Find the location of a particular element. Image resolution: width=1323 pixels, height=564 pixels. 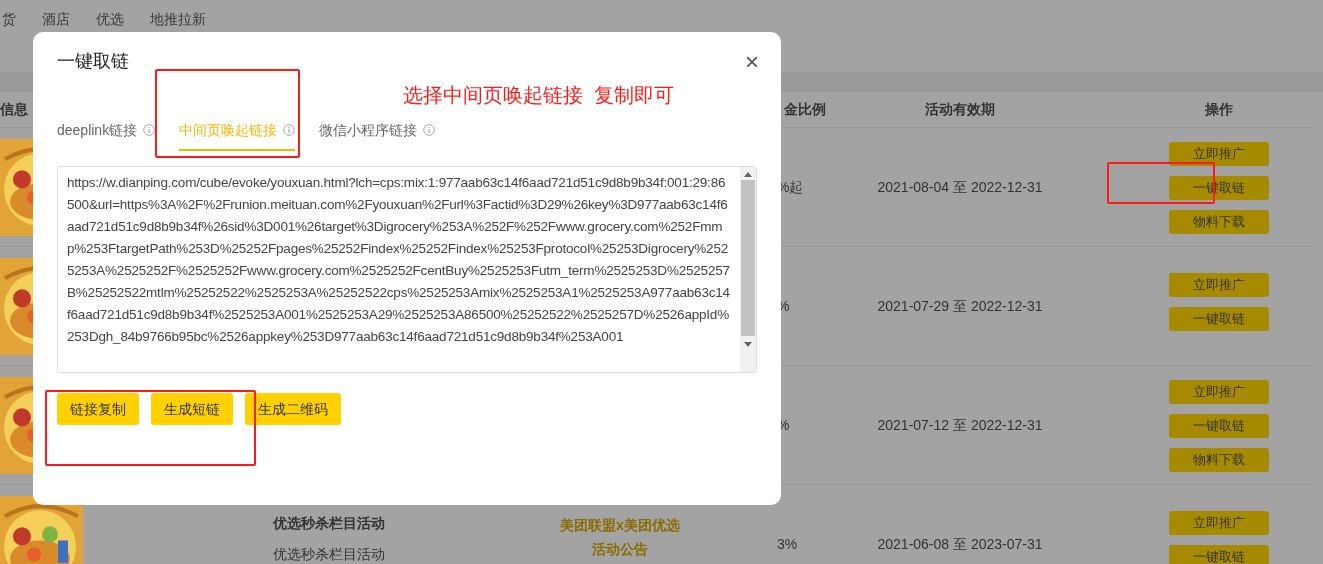

close-button: × is located at coordinates (752, 61).